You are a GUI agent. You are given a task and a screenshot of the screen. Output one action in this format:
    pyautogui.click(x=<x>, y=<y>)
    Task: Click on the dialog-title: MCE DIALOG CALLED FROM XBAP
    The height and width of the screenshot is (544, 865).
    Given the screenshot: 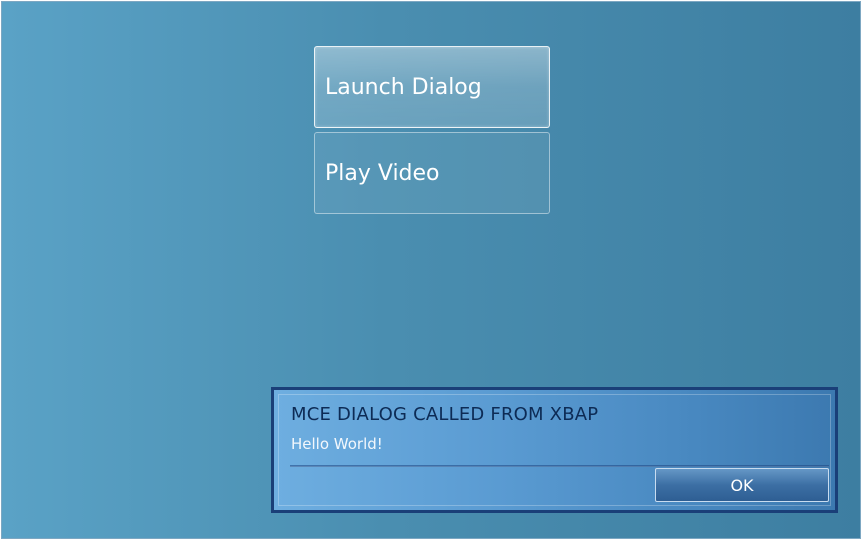 What is the action you would take?
    pyautogui.click(x=445, y=414)
    